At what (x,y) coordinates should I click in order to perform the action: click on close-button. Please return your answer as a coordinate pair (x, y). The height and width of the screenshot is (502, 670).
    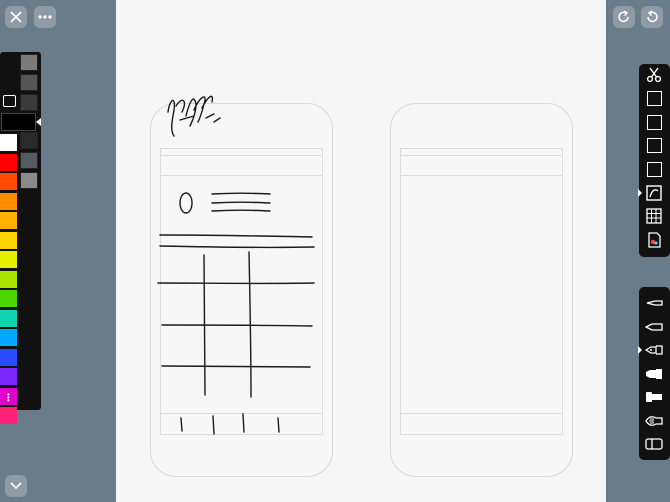
    Looking at the image, I should click on (16, 17).